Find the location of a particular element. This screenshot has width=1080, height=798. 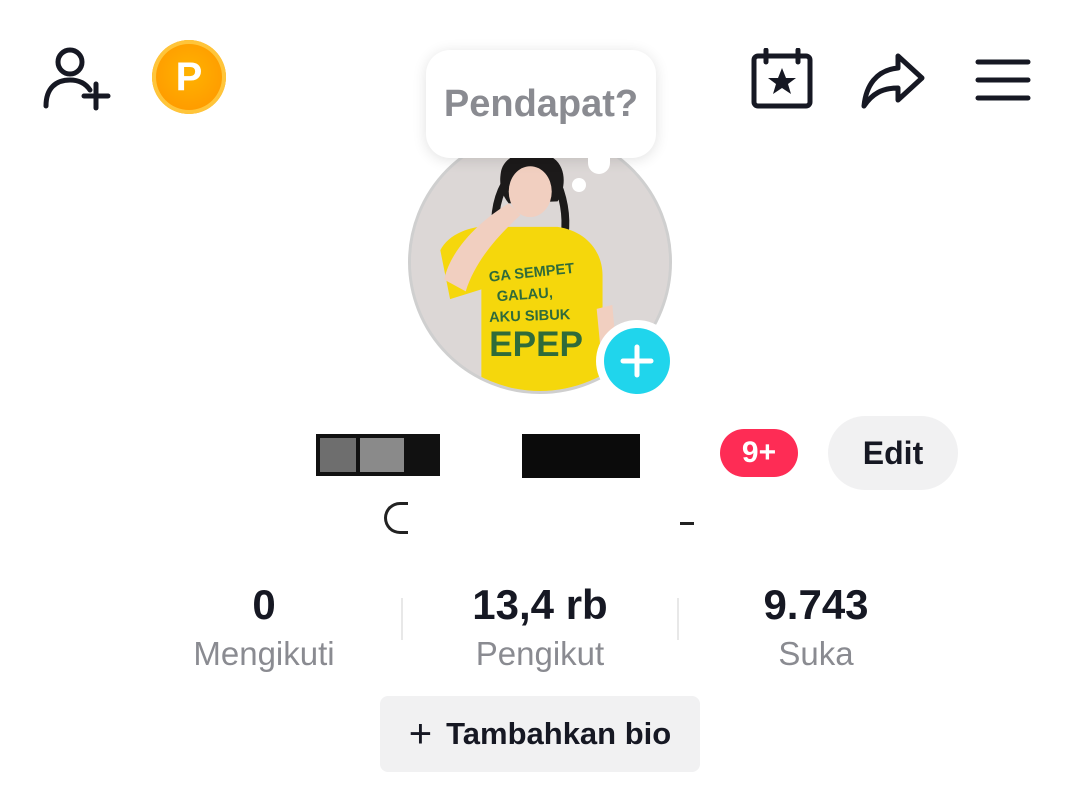

followers-label: Pengikut is located at coordinates (540, 653).